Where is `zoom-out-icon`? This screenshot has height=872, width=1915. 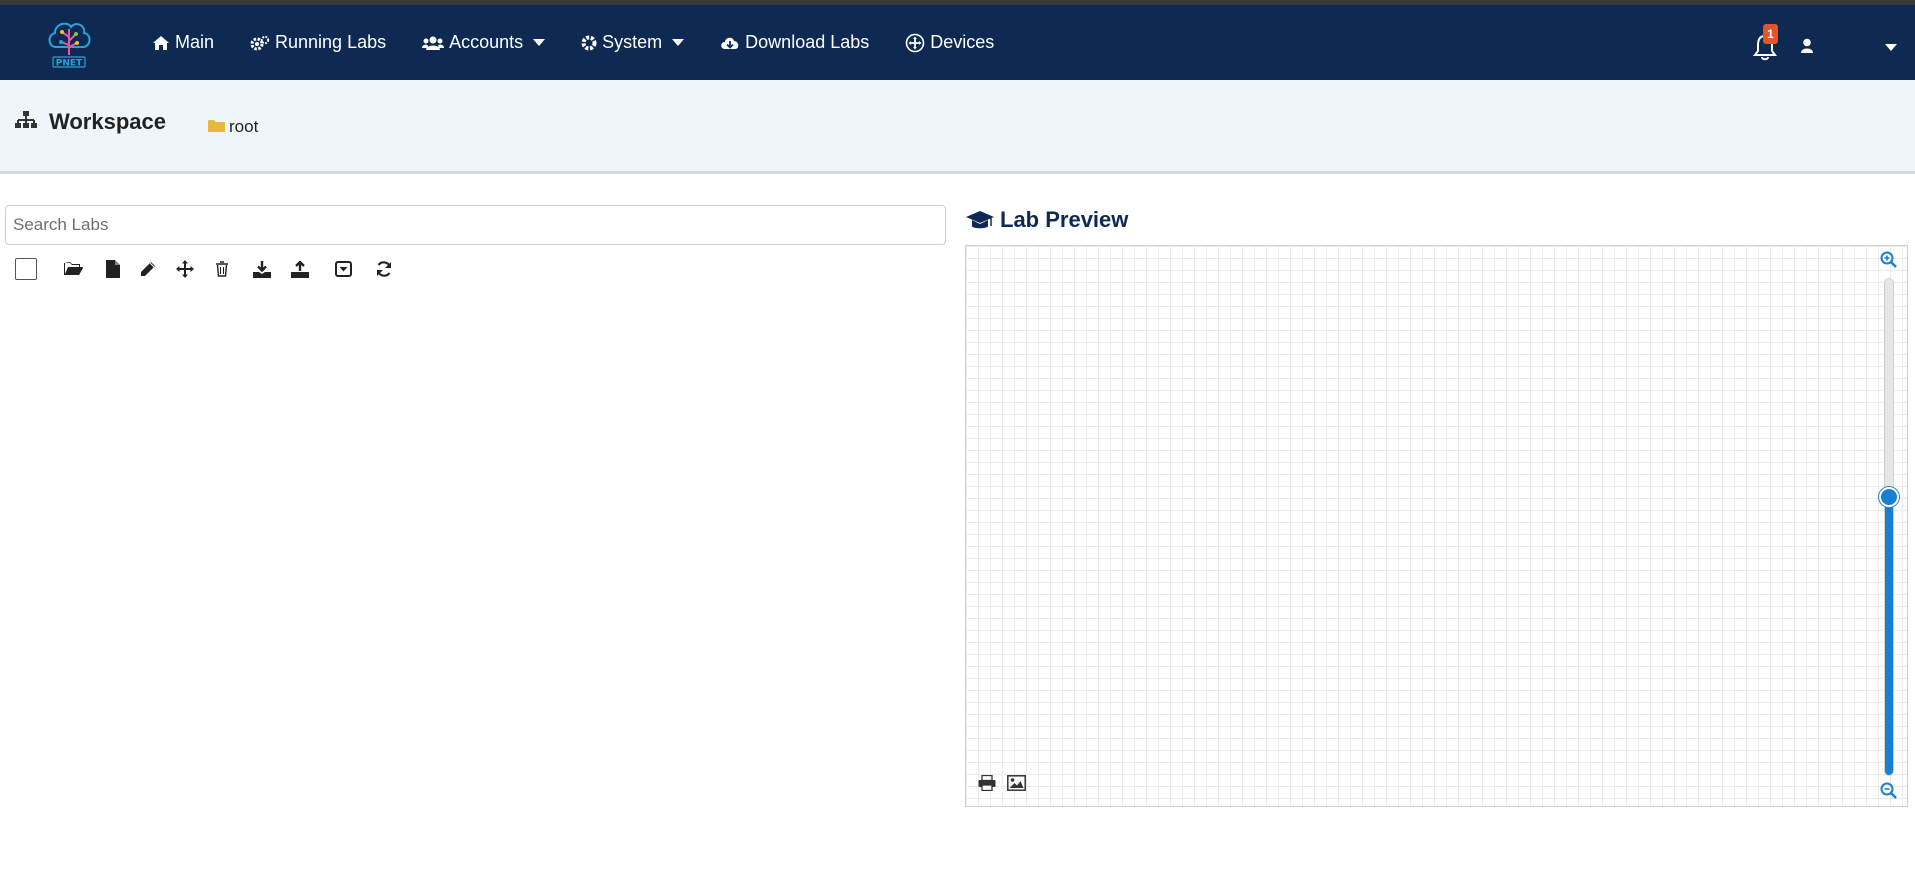 zoom-out-icon is located at coordinates (1888, 790).